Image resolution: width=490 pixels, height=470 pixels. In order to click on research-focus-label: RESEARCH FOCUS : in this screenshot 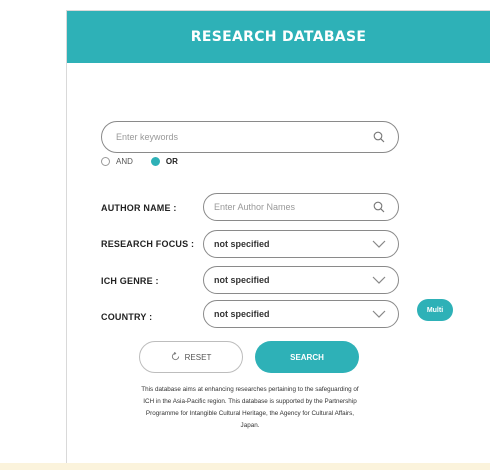, I will do `click(148, 244)`.